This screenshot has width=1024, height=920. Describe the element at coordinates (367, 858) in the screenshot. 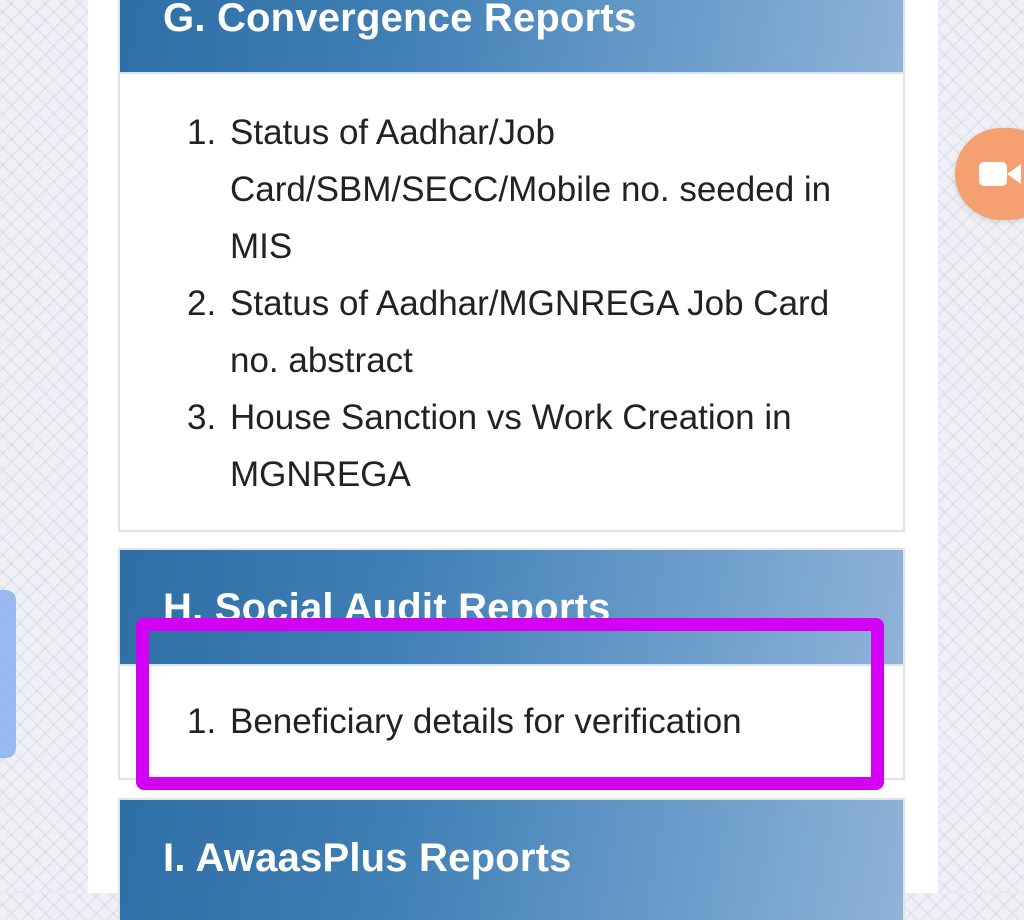

I see `section-title: I. AwaasPlus Reports` at that location.